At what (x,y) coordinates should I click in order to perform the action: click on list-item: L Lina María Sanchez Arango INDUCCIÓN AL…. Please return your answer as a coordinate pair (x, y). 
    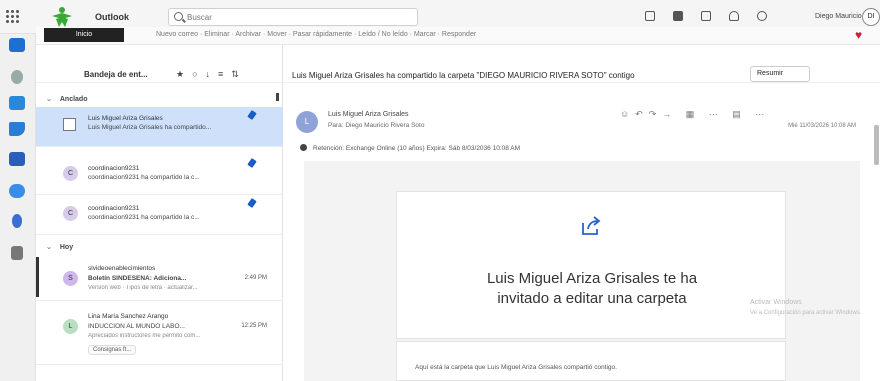
    Looking at the image, I should click on (159, 335).